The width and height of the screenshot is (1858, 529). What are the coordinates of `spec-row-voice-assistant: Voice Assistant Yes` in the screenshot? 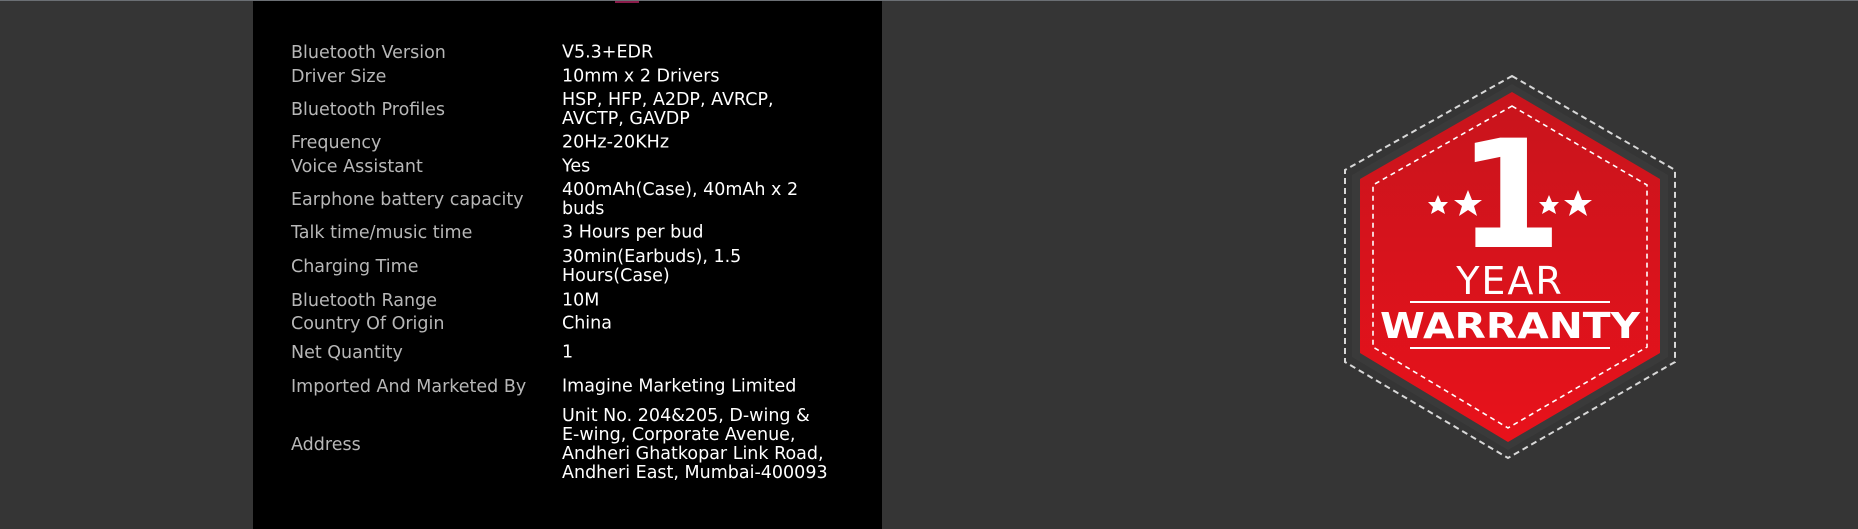 It's located at (571, 167).